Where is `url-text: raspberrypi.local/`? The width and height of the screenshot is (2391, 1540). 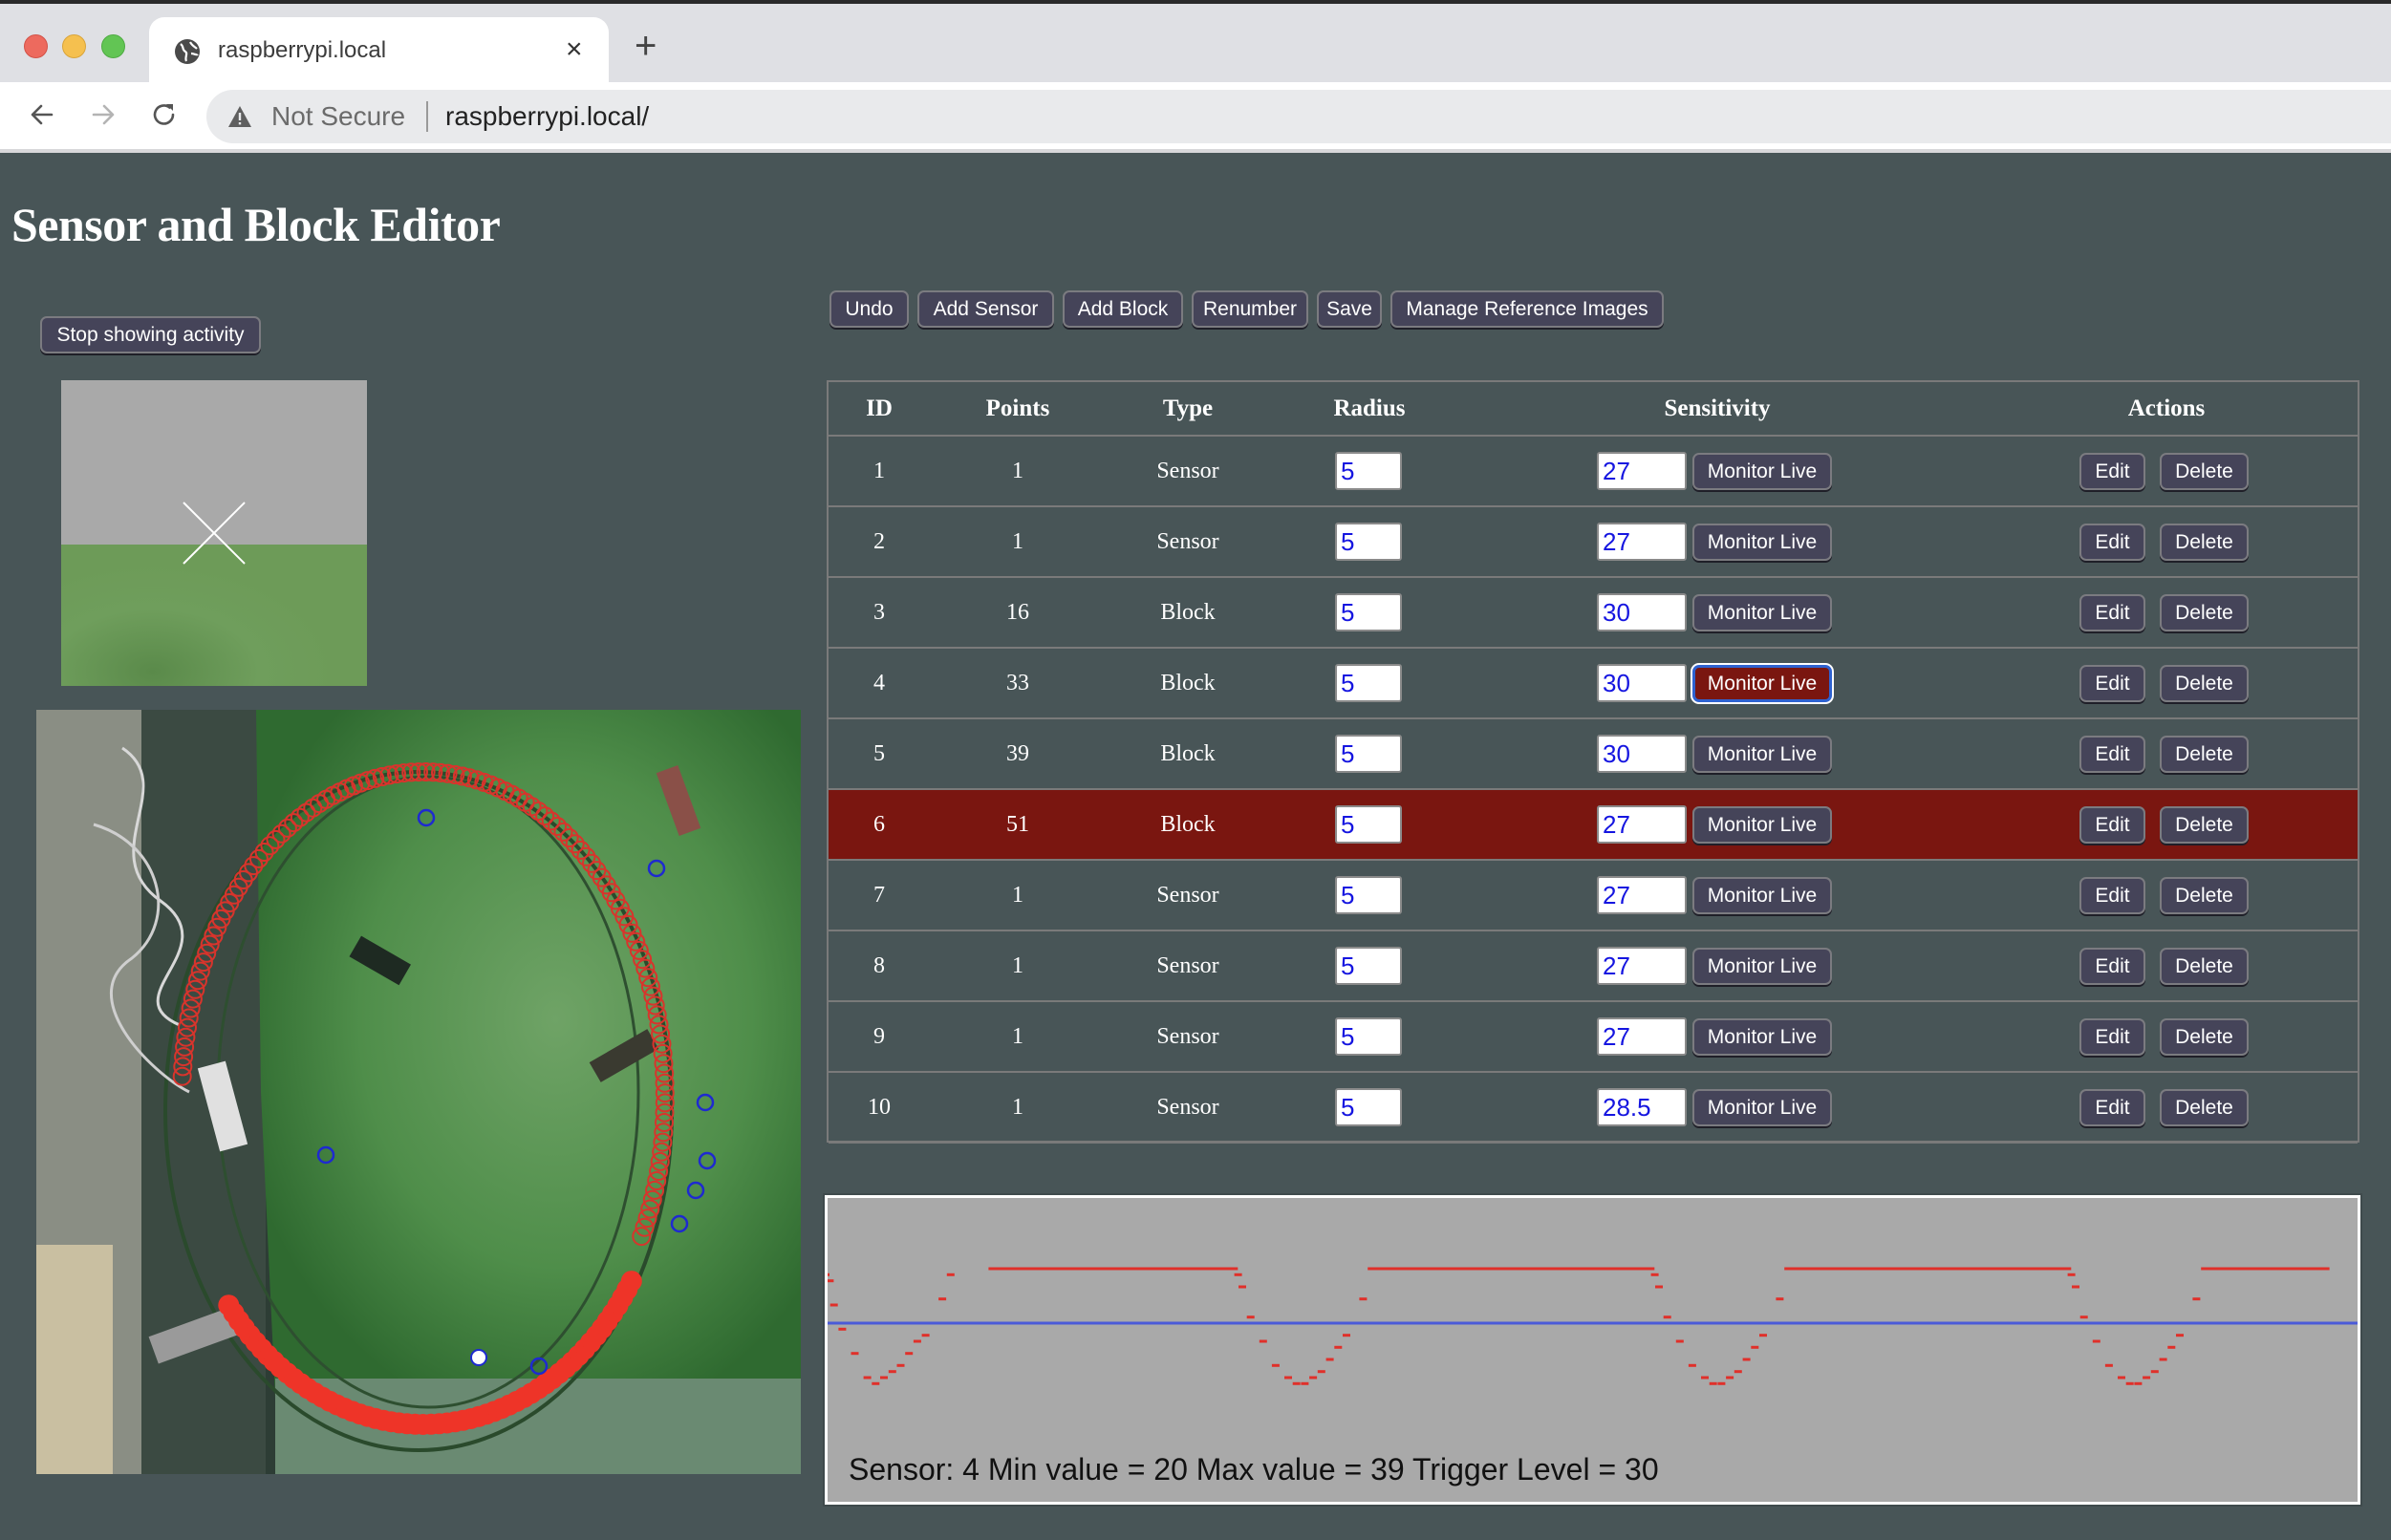 url-text: raspberrypi.local/ is located at coordinates (547, 116).